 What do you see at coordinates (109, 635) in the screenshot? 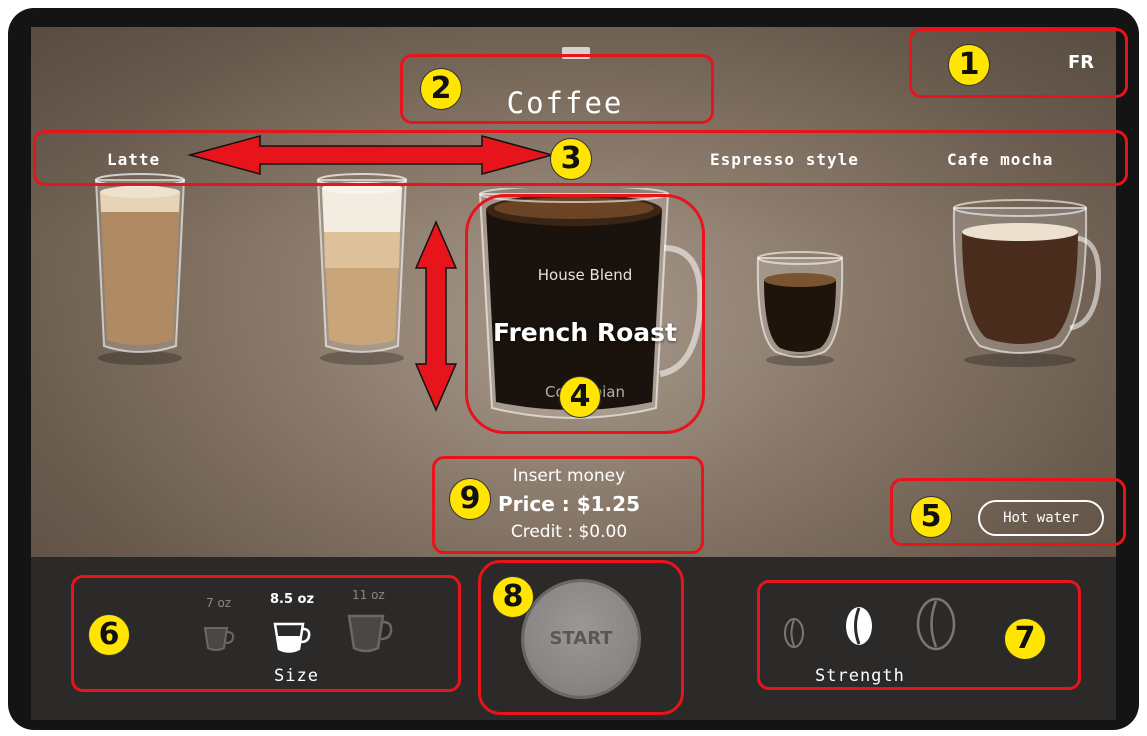
I see `annotation-badge-6: 6` at bounding box center [109, 635].